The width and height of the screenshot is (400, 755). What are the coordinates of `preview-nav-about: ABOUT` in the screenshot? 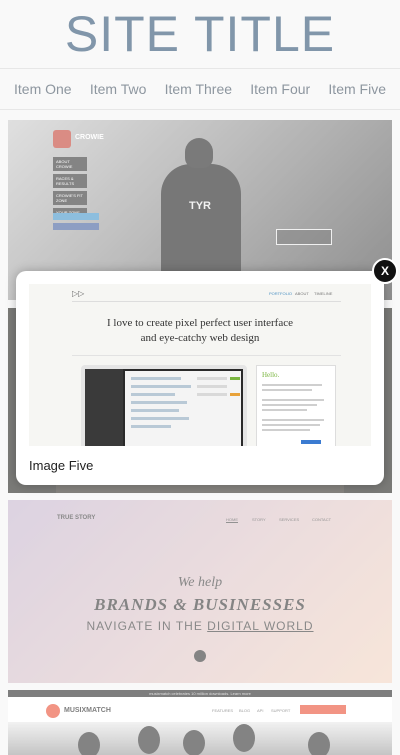 It's located at (302, 293).